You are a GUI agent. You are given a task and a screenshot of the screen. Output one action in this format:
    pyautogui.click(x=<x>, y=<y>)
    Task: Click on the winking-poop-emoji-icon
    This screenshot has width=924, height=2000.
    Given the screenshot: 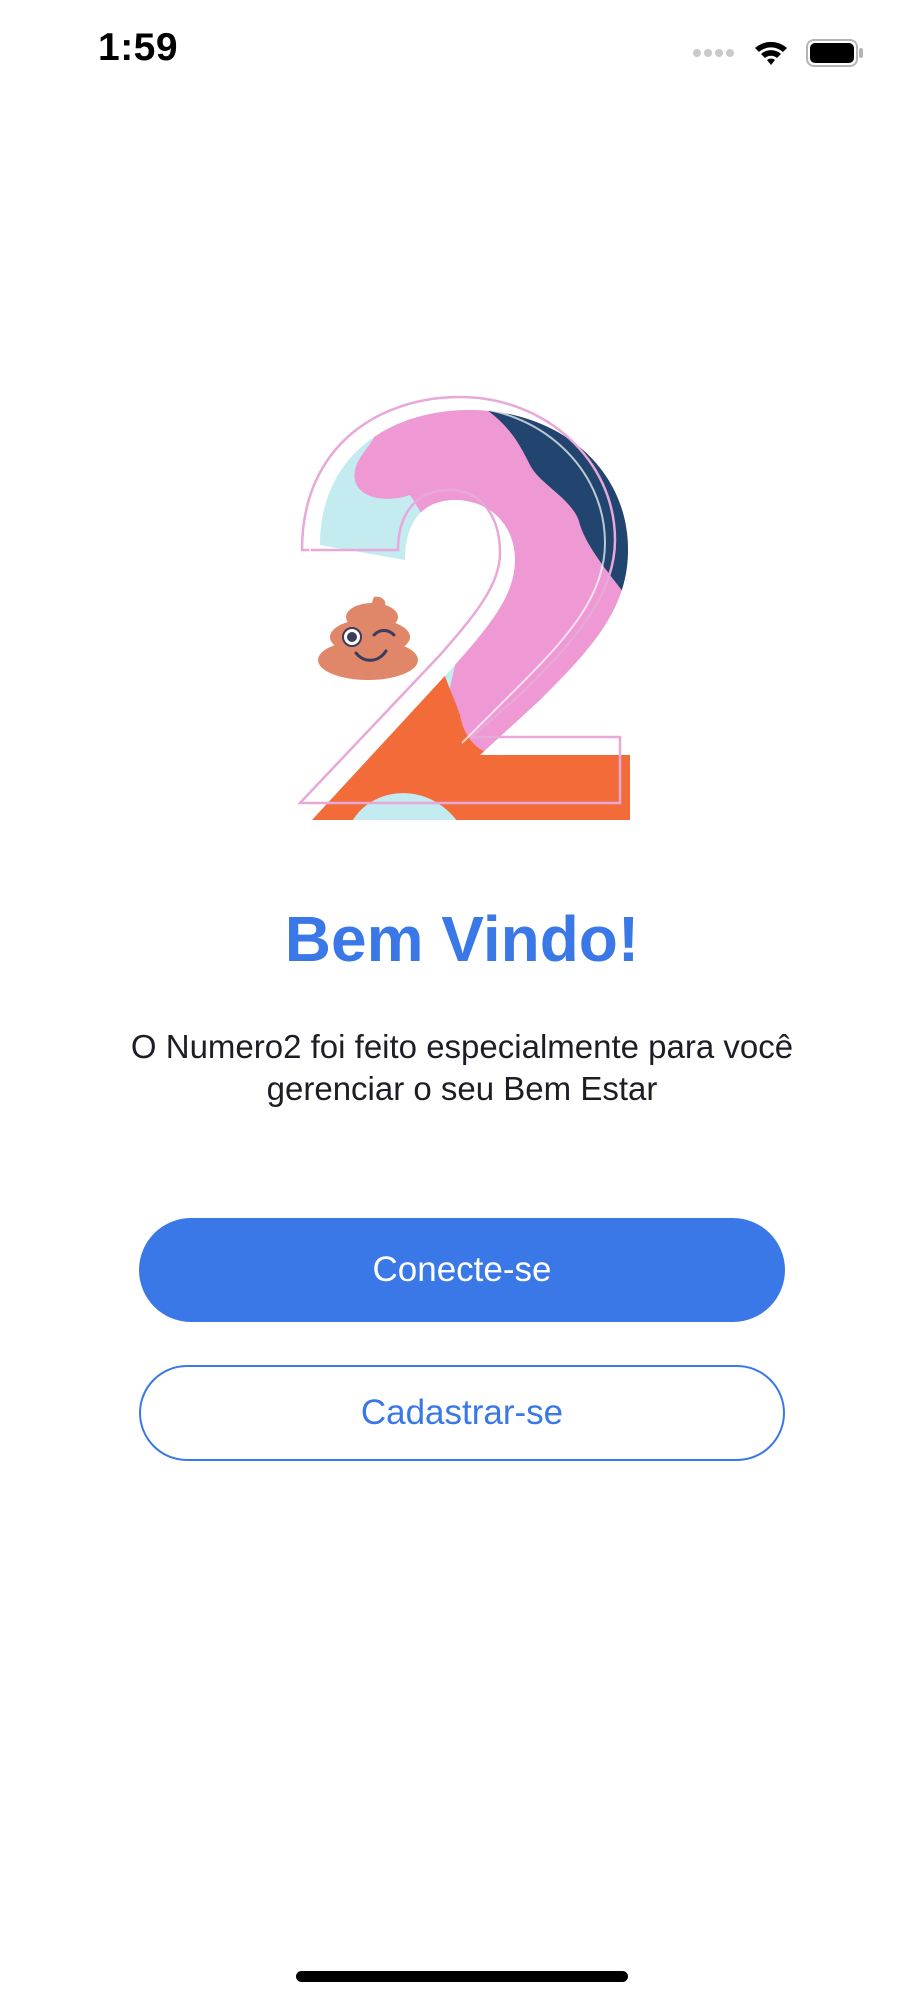 What is the action you would take?
    pyautogui.click(x=368, y=638)
    